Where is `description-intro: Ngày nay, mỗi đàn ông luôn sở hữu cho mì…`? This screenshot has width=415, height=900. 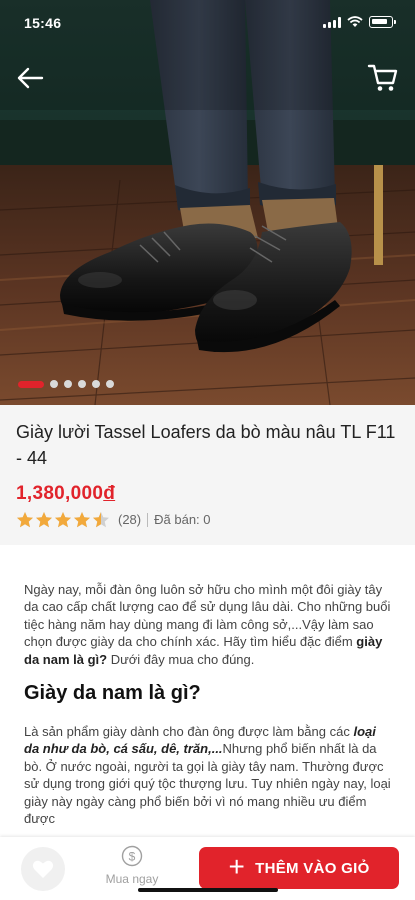 description-intro: Ngày nay, mỗi đàn ông luôn sở hữu cho mì… is located at coordinates (207, 624).